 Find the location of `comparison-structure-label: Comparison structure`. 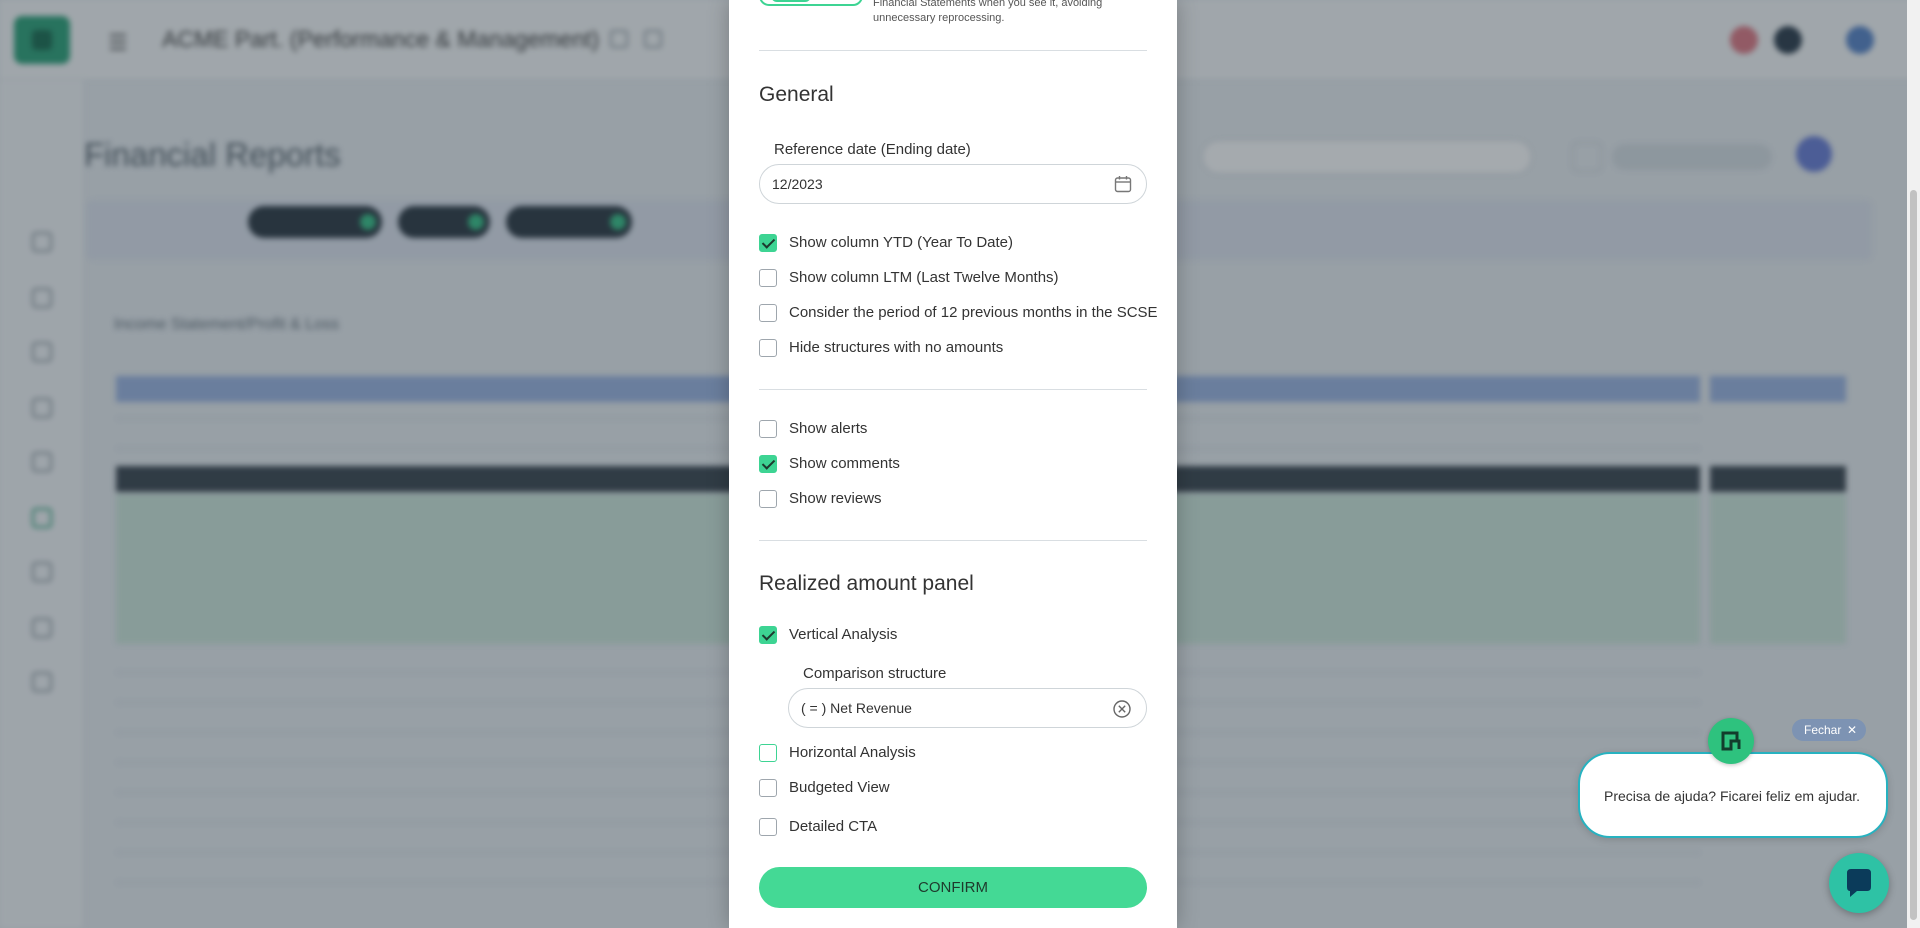

comparison-structure-label: Comparison structure is located at coordinates (875, 673).